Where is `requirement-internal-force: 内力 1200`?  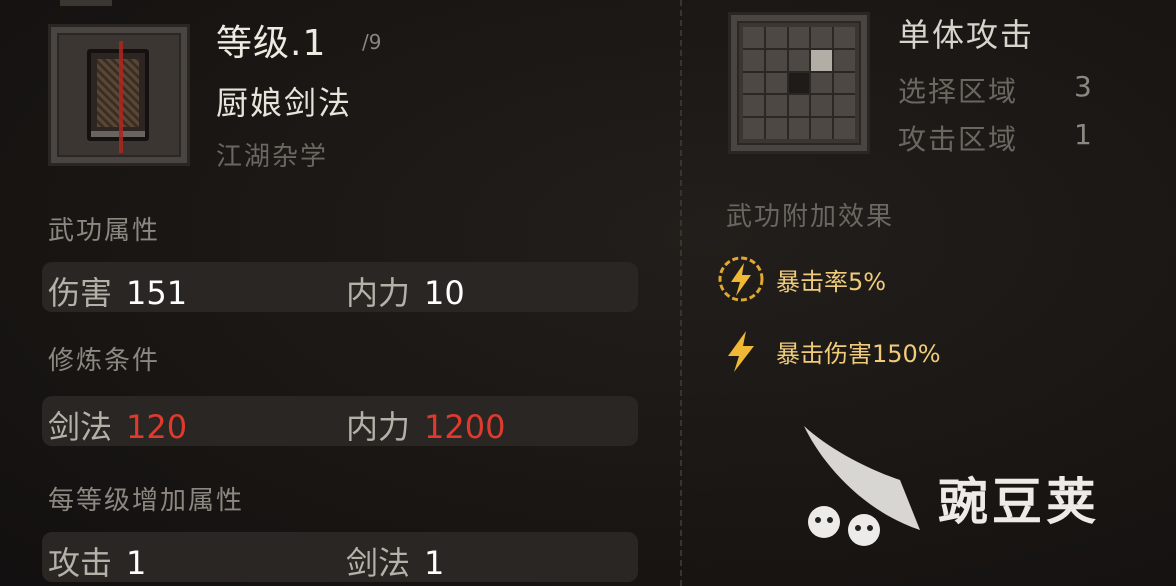
requirement-internal-force: 内力 1200 is located at coordinates (426, 427).